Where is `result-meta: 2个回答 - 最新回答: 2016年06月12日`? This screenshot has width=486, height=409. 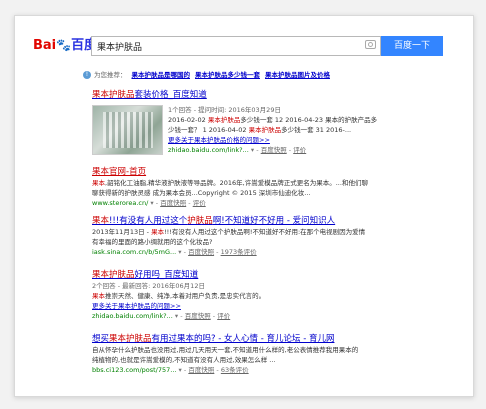 result-meta: 2个回答 - 最新回答: 2016年06月12日 is located at coordinates (148, 286).